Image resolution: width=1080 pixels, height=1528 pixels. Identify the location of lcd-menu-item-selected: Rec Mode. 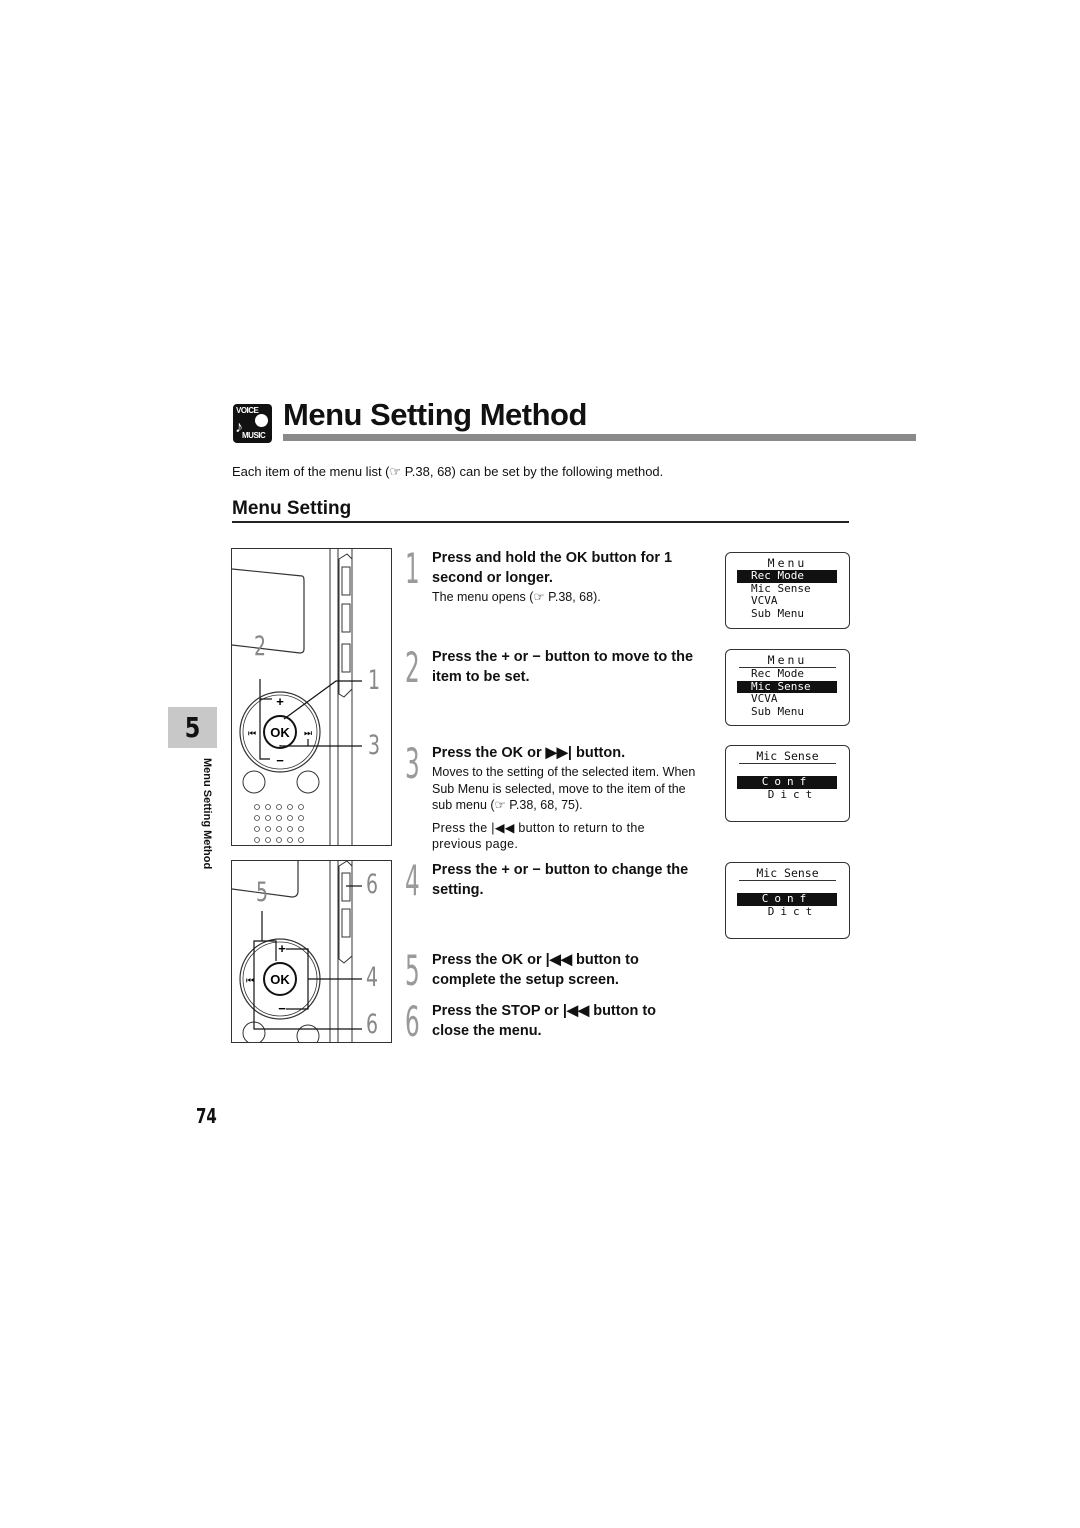
(787, 576).